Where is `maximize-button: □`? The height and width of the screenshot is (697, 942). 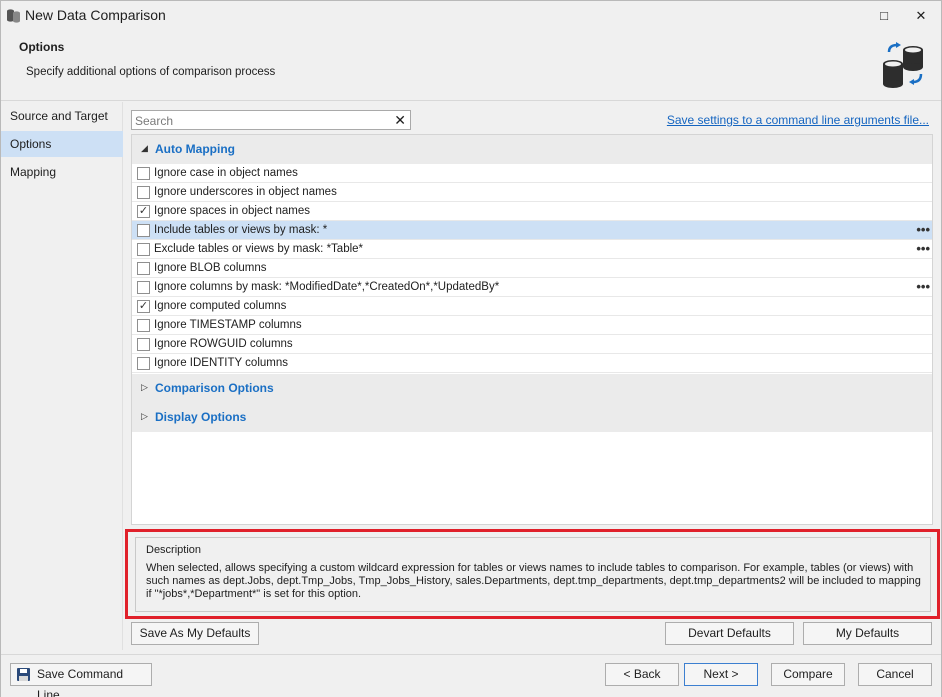
maximize-button: □ is located at coordinates (884, 16).